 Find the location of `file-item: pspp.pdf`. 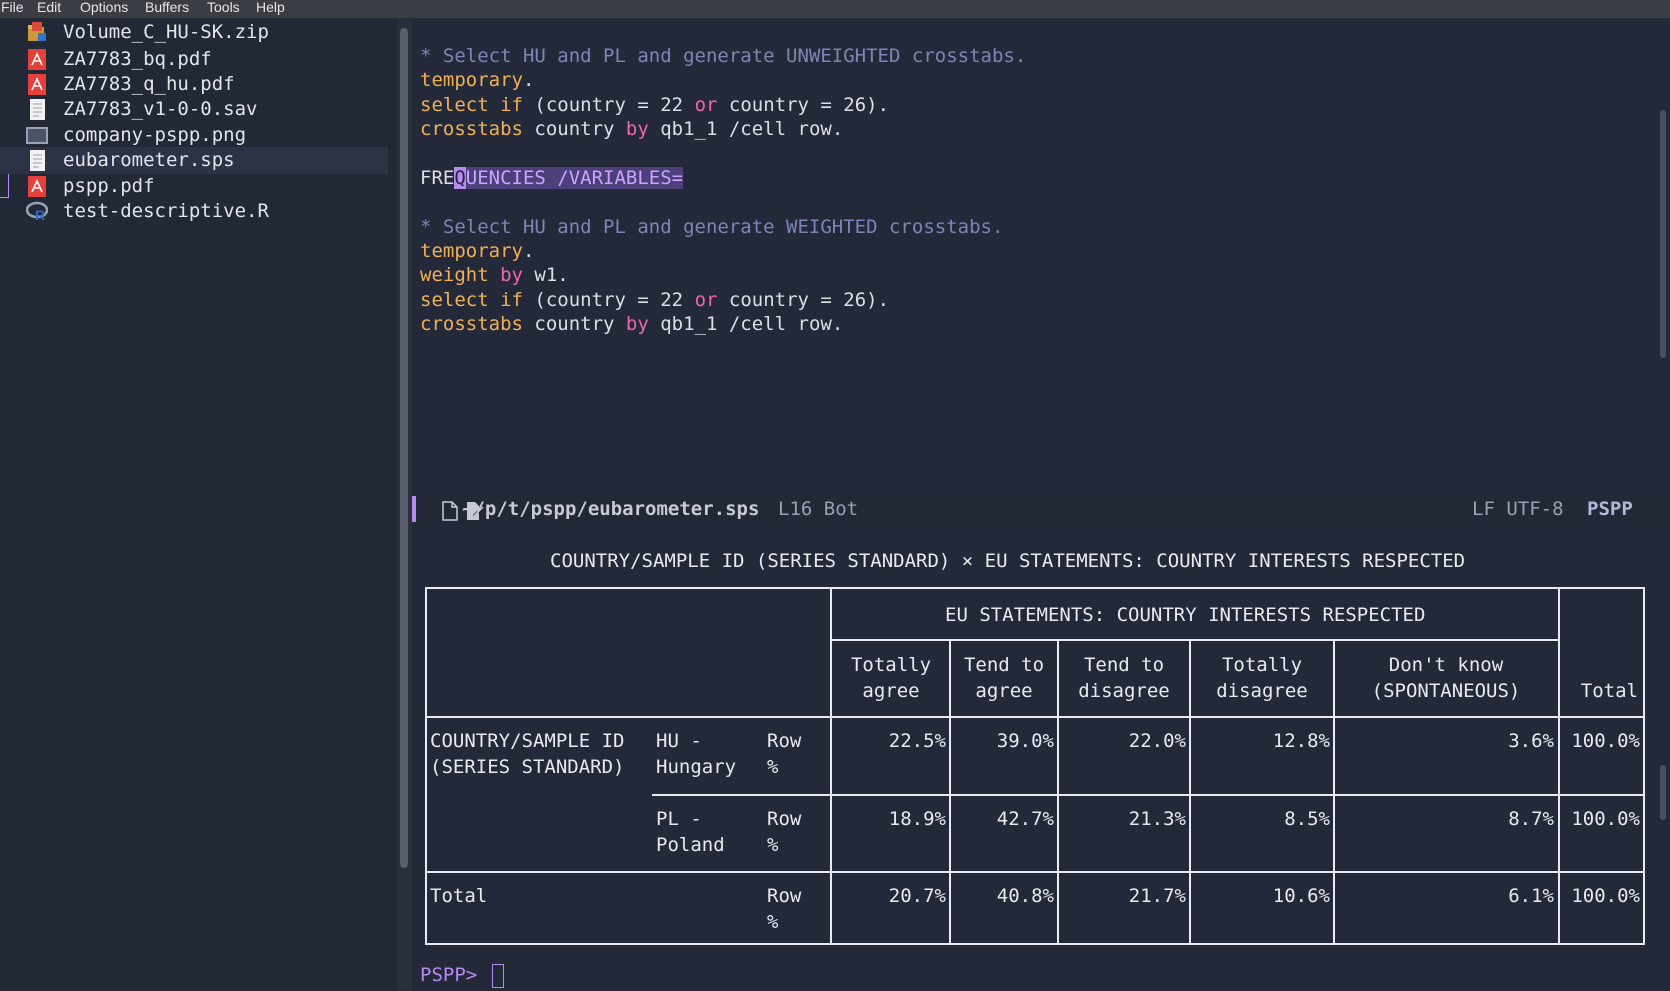

file-item: pspp.pdf is located at coordinates (194, 186).